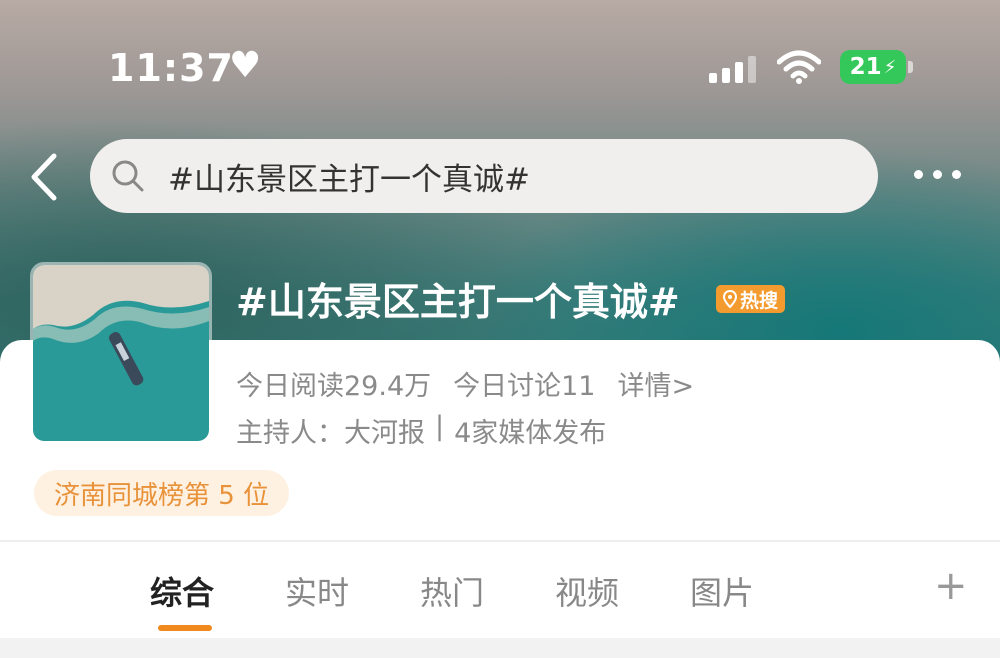 The image size is (1000, 658). What do you see at coordinates (458, 302) in the screenshot?
I see `topic-title: #山东景区主打一个真诚#` at bounding box center [458, 302].